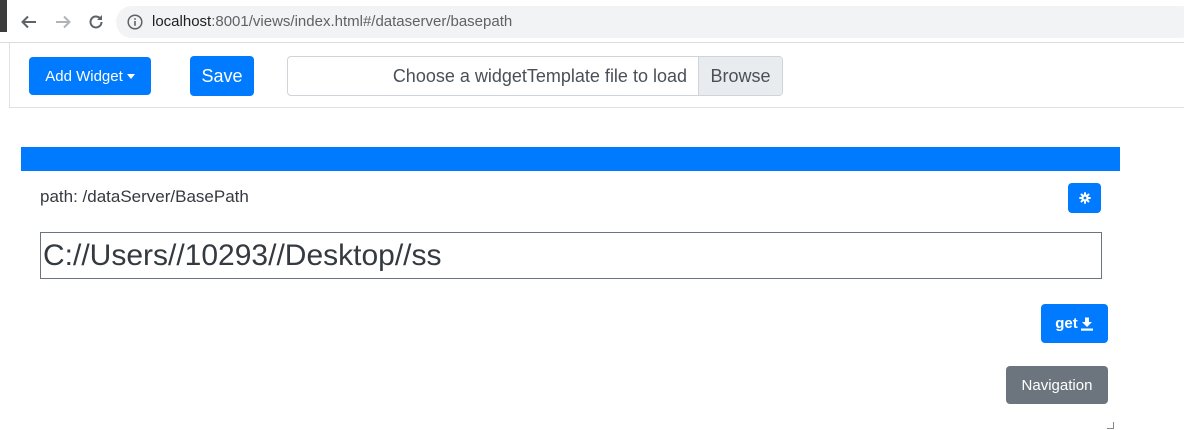  I want to click on get-button: get, so click(1074, 323).